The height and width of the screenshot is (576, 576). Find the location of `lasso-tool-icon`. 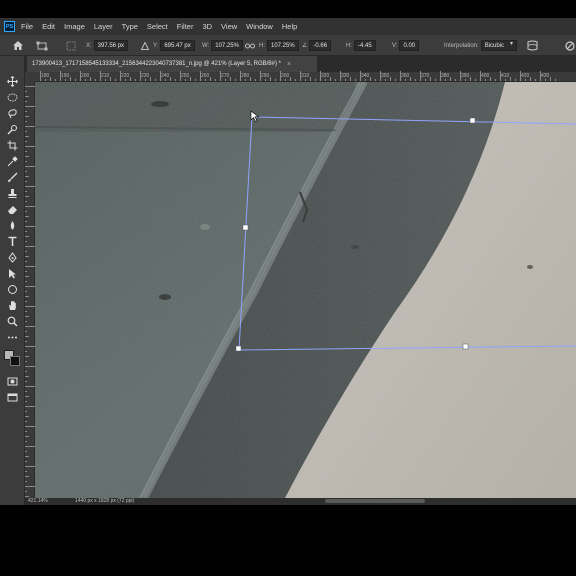

lasso-tool-icon is located at coordinates (12, 113).